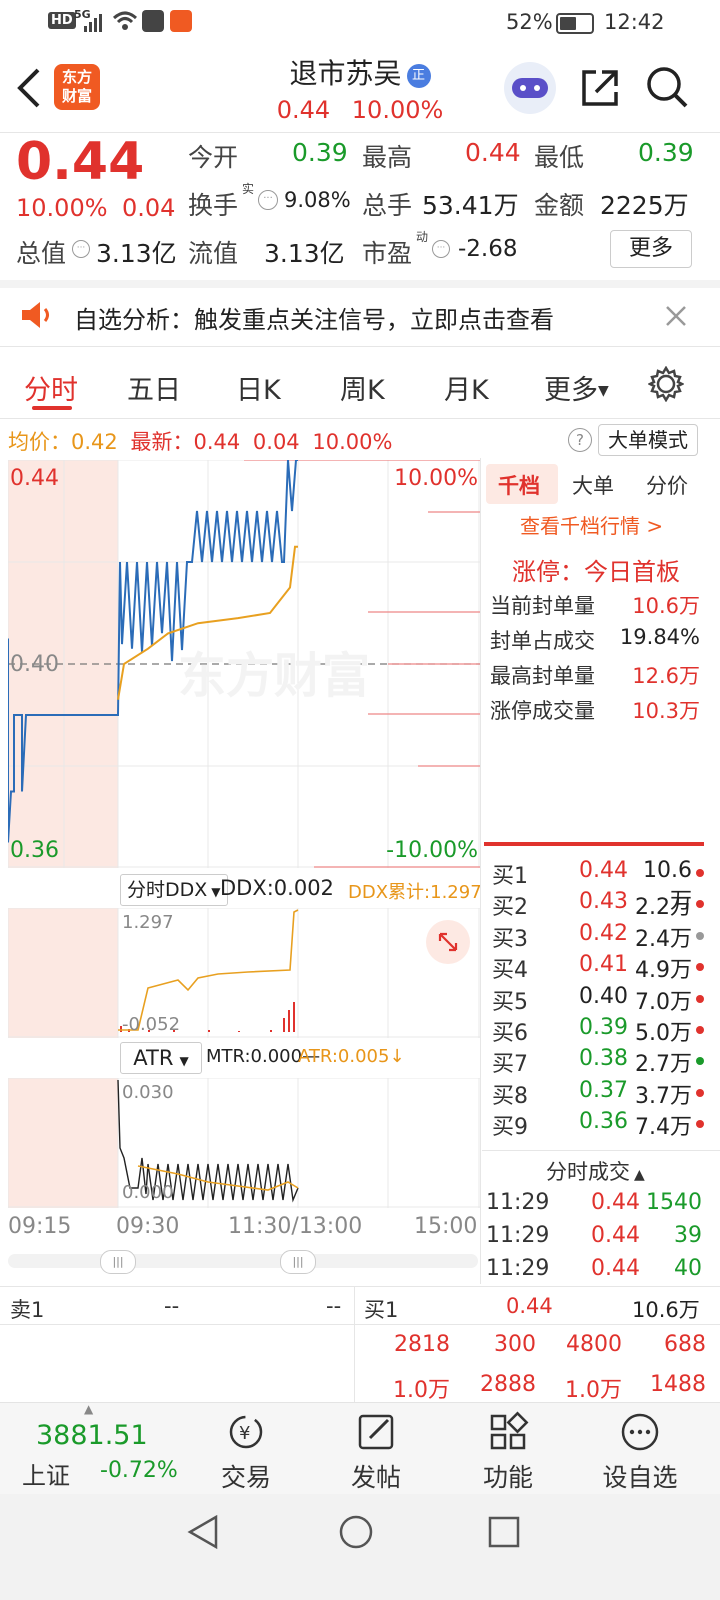  What do you see at coordinates (213, 156) in the screenshot?
I see `open-label: 今开` at bounding box center [213, 156].